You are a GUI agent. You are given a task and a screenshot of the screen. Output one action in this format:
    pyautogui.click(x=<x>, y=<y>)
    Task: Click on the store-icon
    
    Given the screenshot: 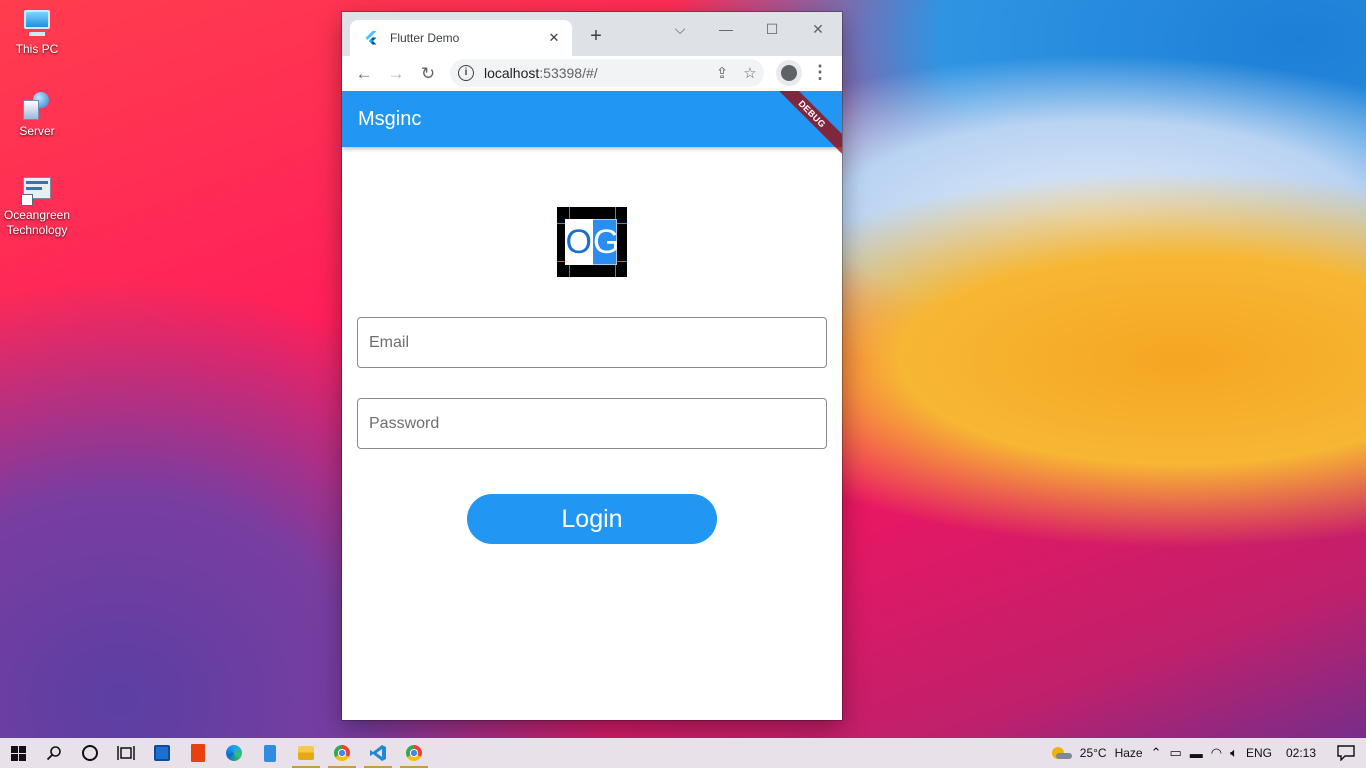 What is the action you would take?
    pyautogui.click(x=162, y=753)
    